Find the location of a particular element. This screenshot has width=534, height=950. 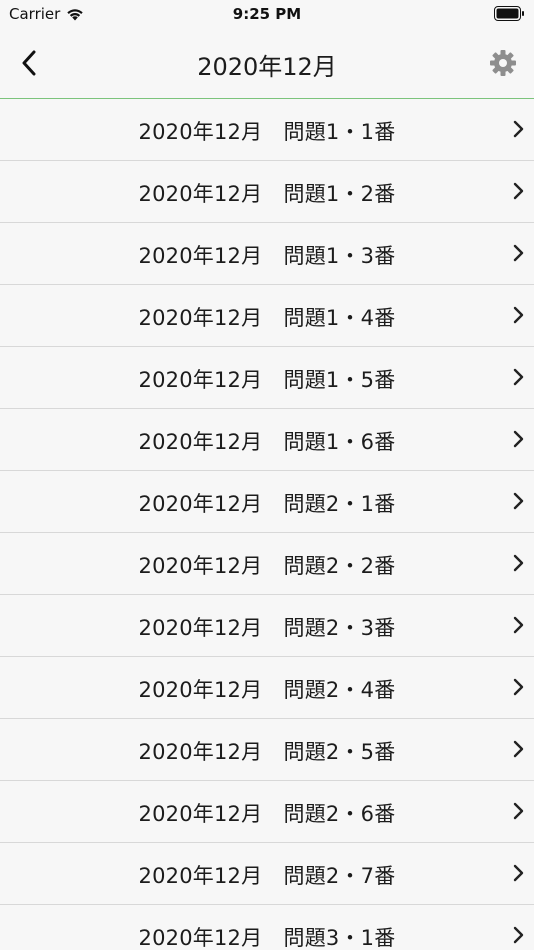

page-title: 2020年12月 is located at coordinates (267, 67).